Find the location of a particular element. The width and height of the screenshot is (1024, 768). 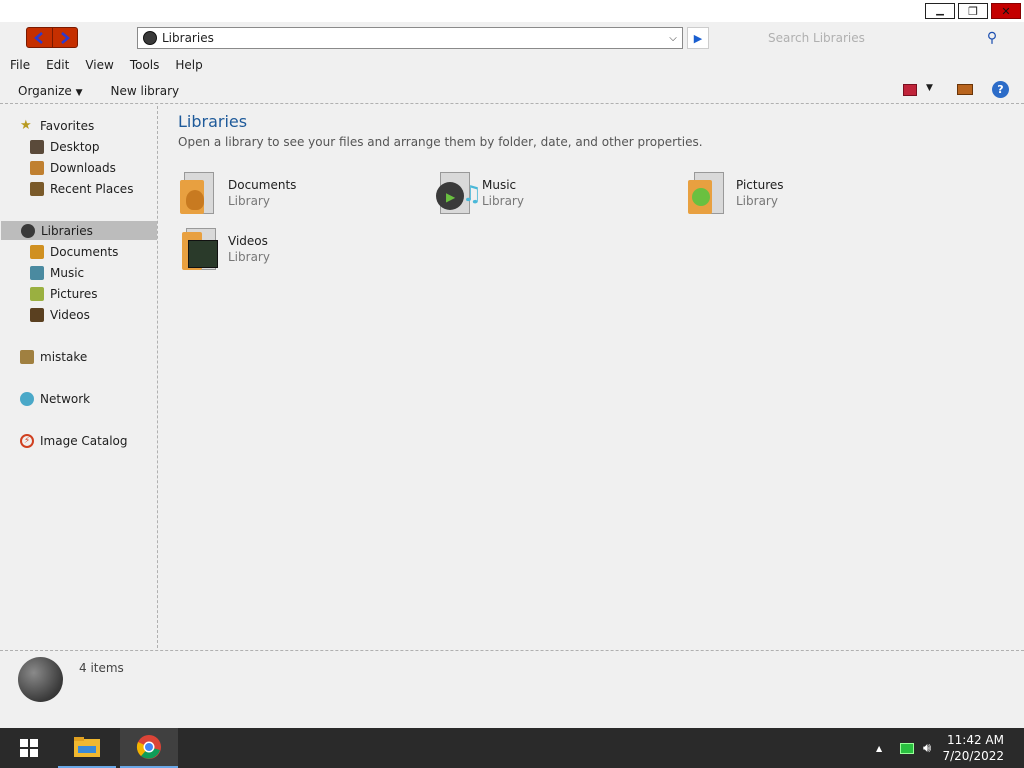

library-name: Documents is located at coordinates (262, 185).